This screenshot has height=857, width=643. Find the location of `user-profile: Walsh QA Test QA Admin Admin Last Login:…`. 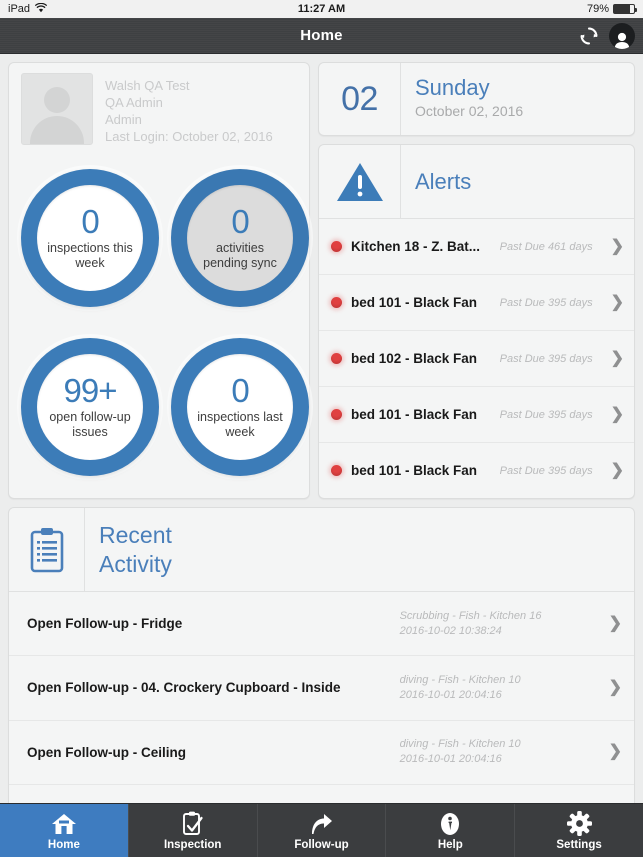

user-profile: Walsh QA Test QA Admin Admin Last Login:… is located at coordinates (159, 107).